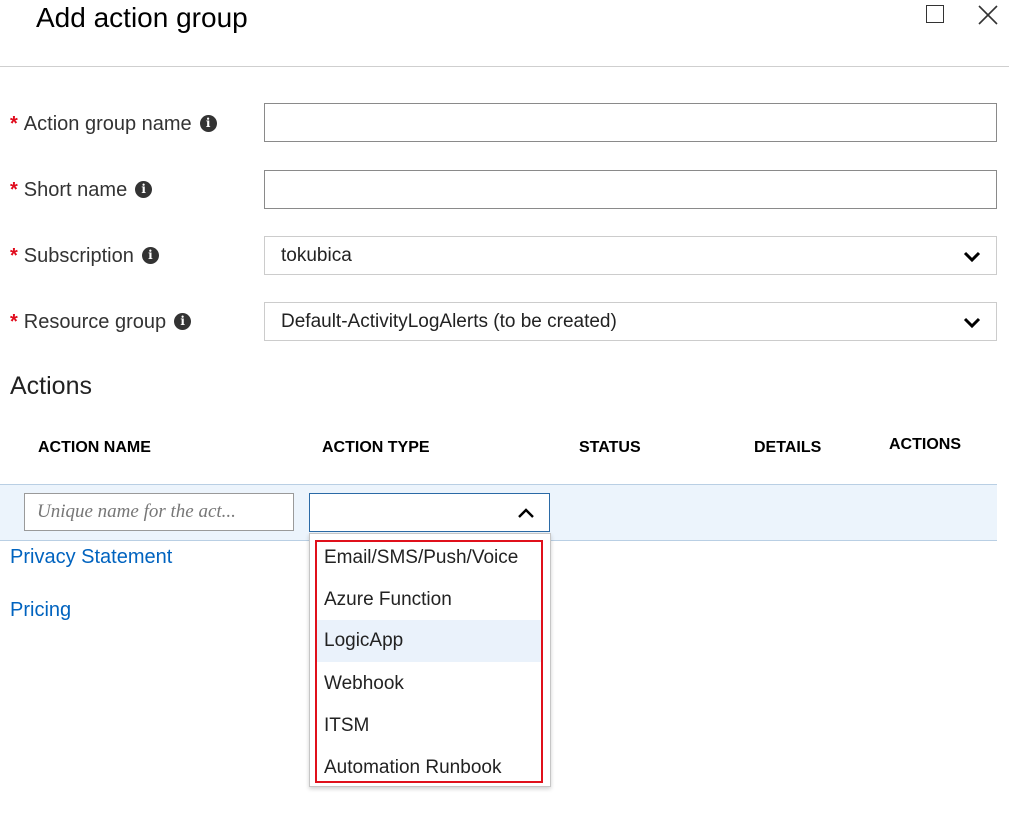  What do you see at coordinates (925, 444) in the screenshot?
I see `column-header-actions: ACTIONS` at bounding box center [925, 444].